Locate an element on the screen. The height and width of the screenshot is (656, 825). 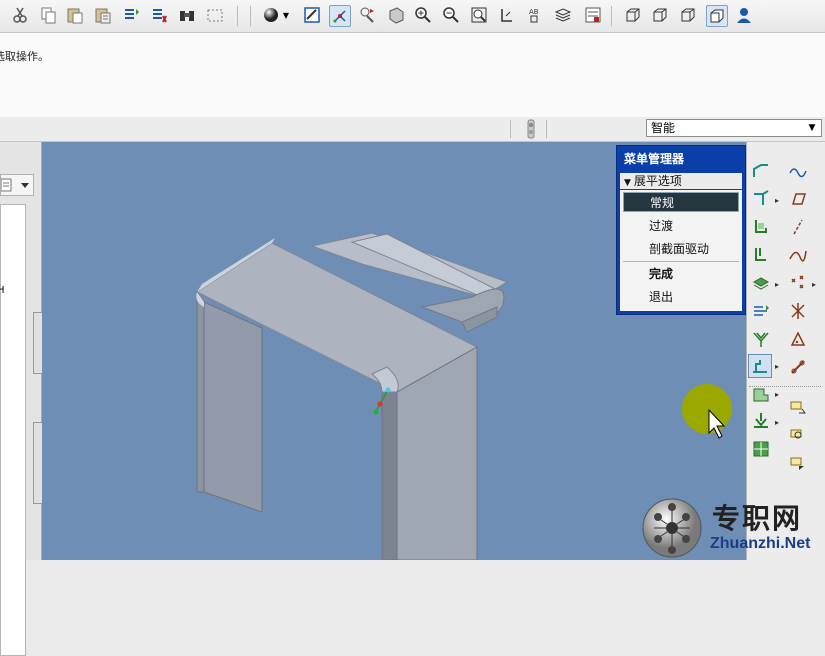
copy-icon is located at coordinates (48, 15).